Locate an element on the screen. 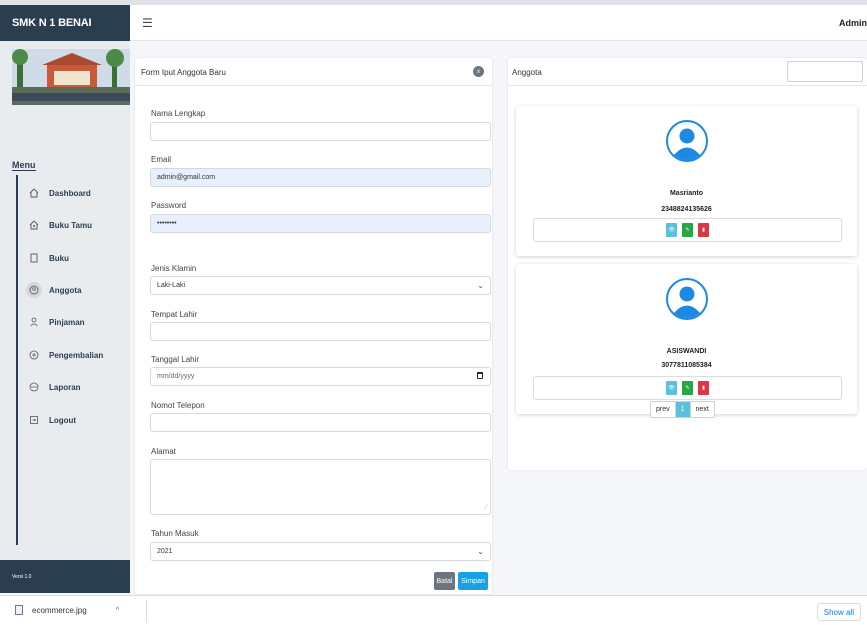 This screenshot has height=625, width=867. return-icon is located at coordinates (34, 355).